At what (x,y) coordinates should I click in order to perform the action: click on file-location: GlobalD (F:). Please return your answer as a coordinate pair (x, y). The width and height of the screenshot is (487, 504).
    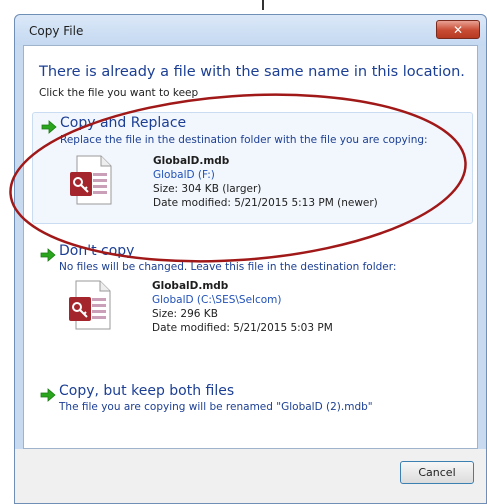
    Looking at the image, I should click on (184, 175).